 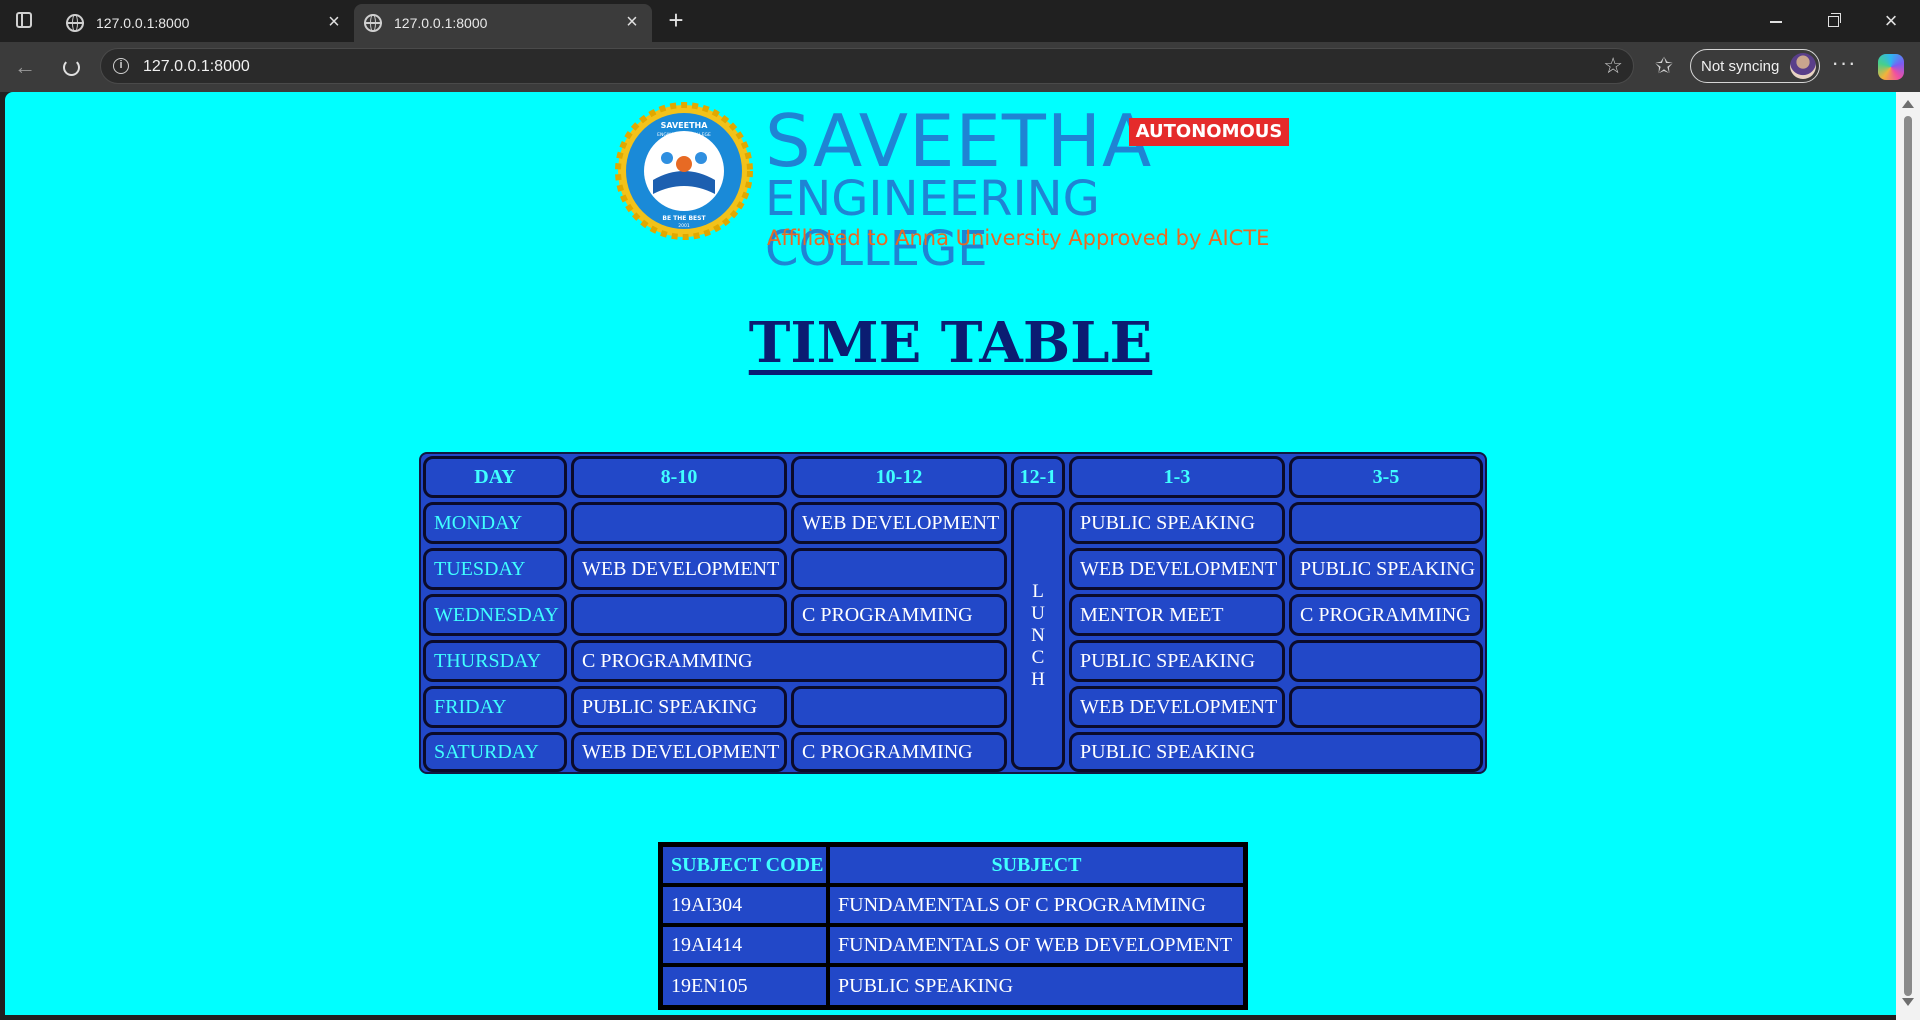 I want to click on timetable-header: 8-10, so click(x=679, y=477).